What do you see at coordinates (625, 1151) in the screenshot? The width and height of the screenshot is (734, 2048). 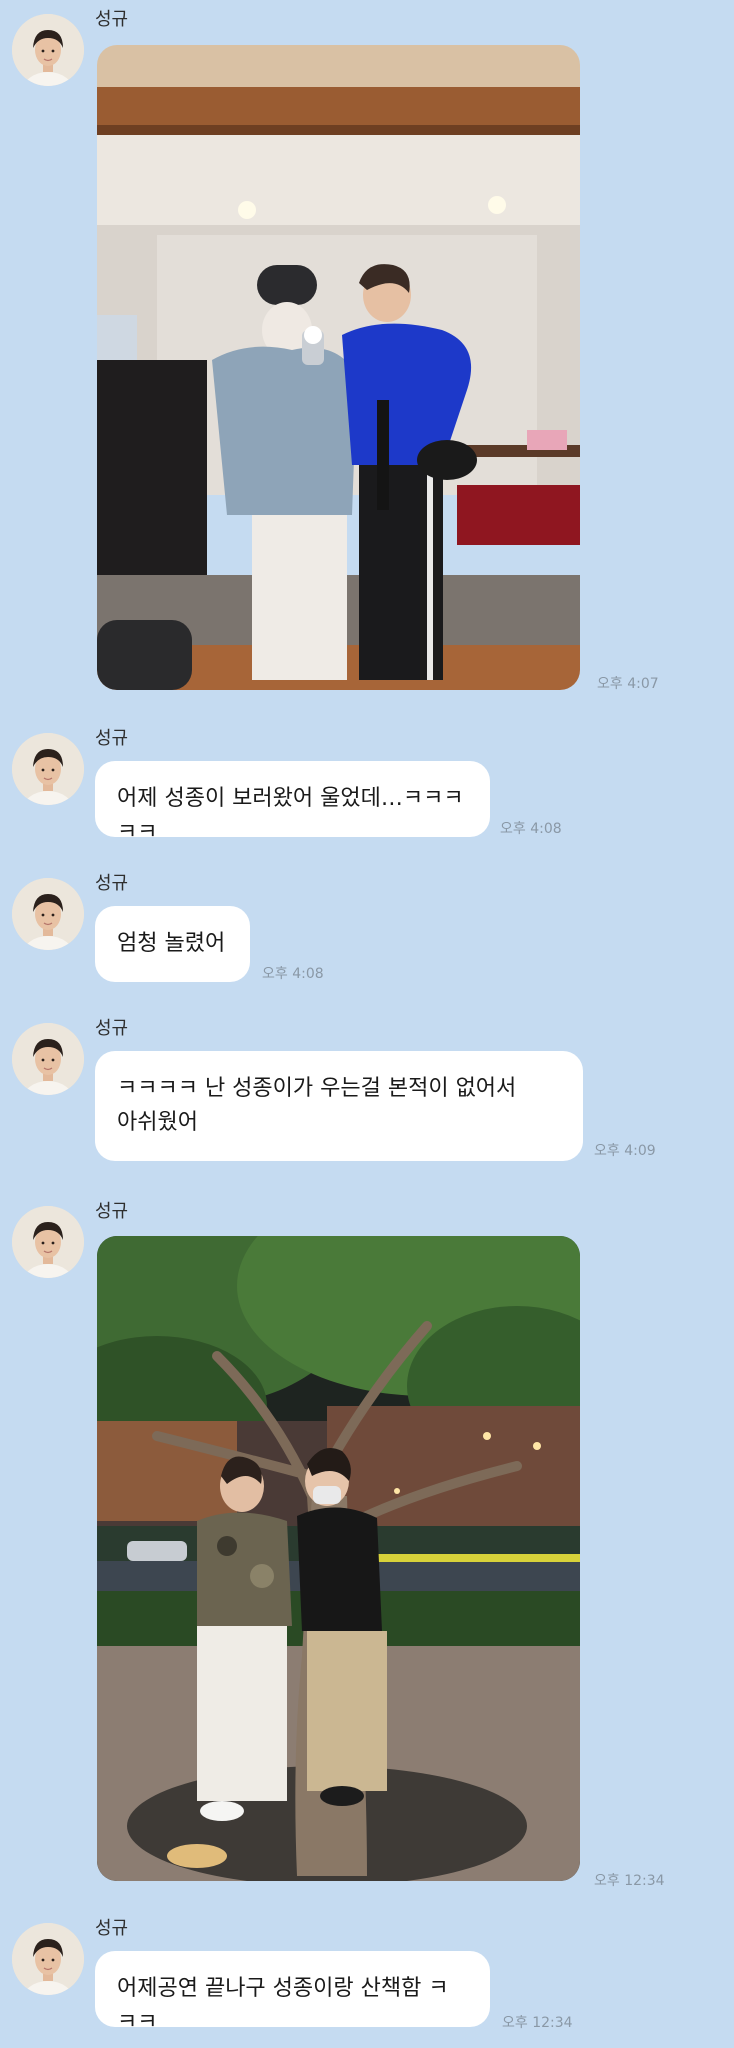 I see `message-time: 오후 4:09` at bounding box center [625, 1151].